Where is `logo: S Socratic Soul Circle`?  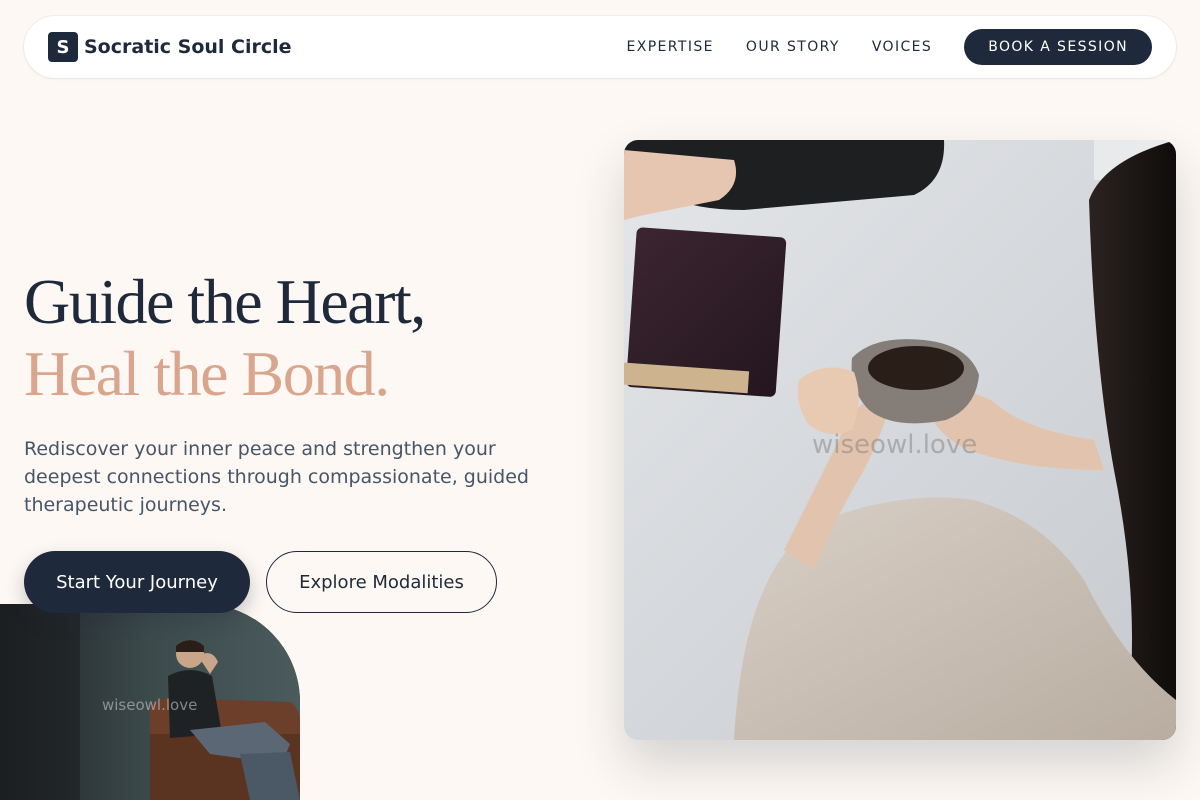 logo: S Socratic Soul Circle is located at coordinates (170, 47).